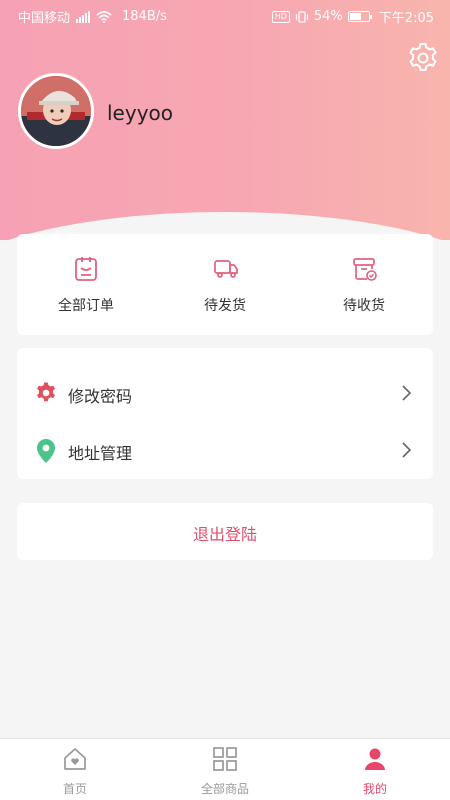  What do you see at coordinates (301, 16) in the screenshot?
I see `vibrate-icon` at bounding box center [301, 16].